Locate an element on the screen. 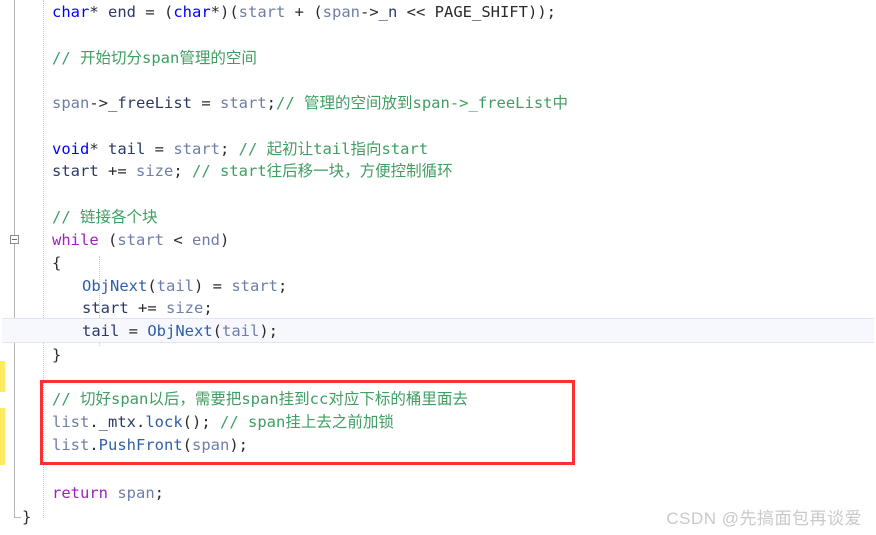  code-token-var: end is located at coordinates (206, 240).